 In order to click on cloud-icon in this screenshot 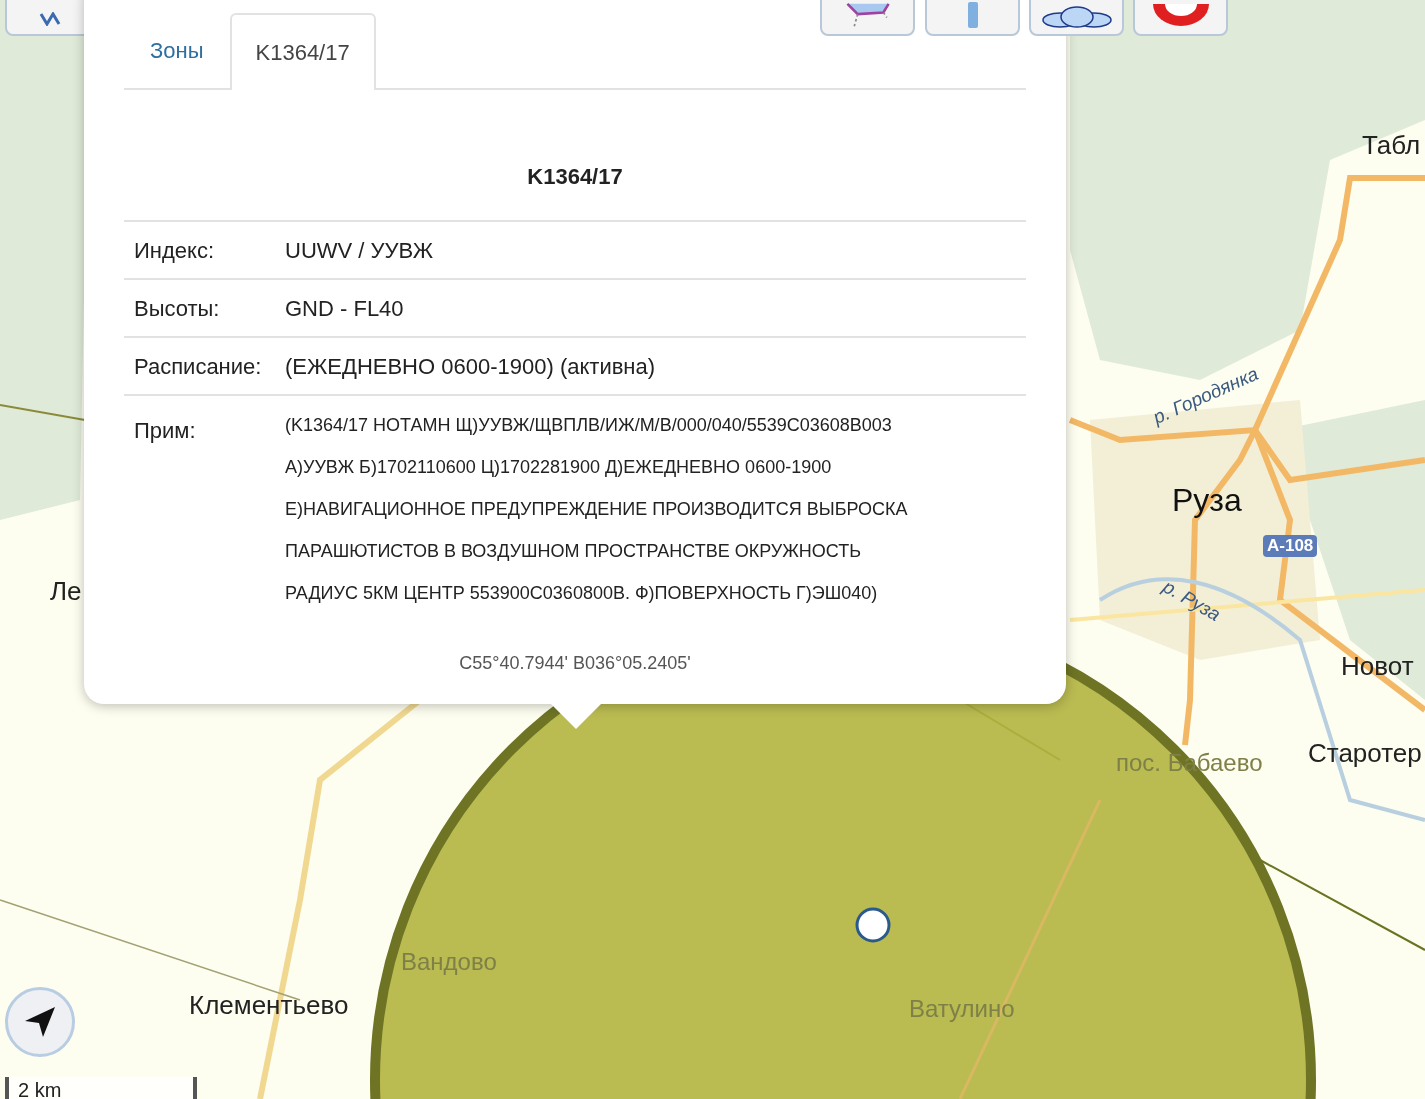, I will do `click(1076, 17)`.